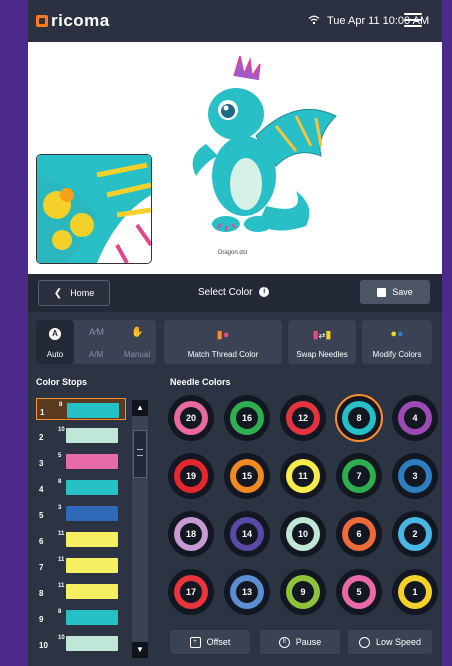 The width and height of the screenshot is (452, 666). I want to click on needle-button: 2, so click(415, 534).